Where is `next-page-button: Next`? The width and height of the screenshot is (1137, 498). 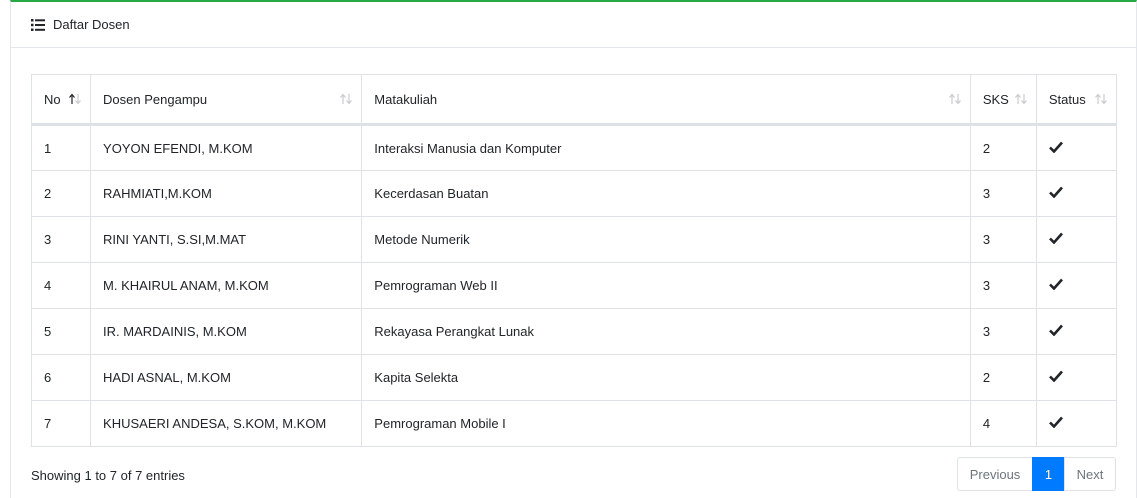
next-page-button: Next is located at coordinates (1090, 474).